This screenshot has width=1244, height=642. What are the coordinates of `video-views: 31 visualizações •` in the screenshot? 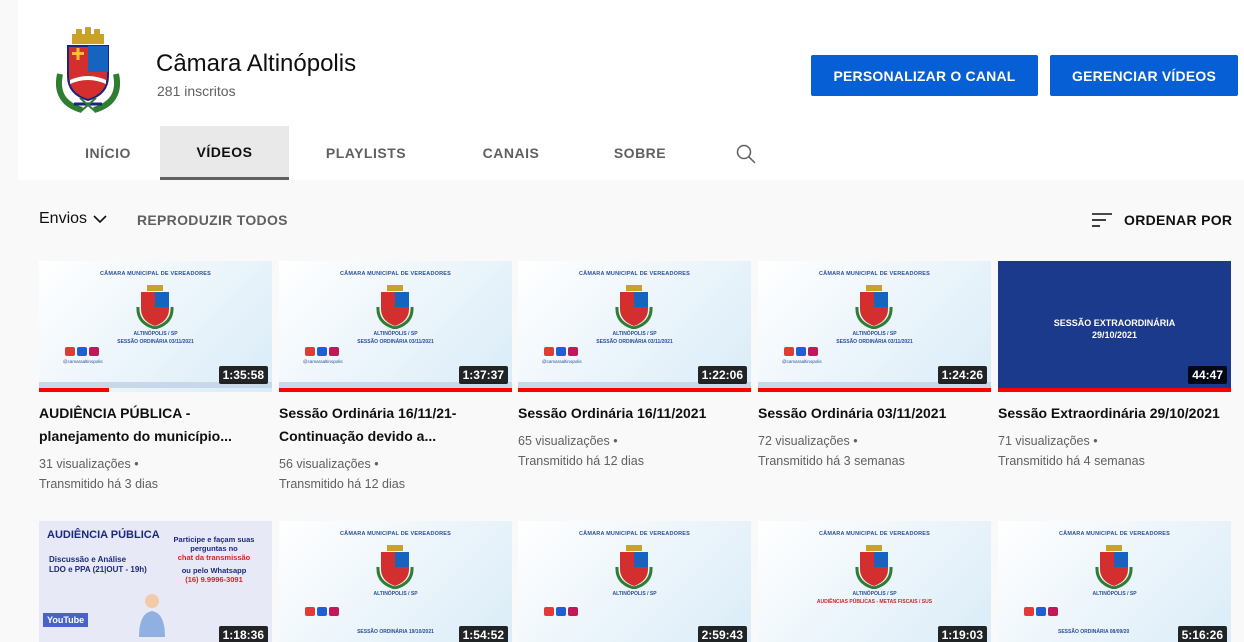 It's located at (89, 464).